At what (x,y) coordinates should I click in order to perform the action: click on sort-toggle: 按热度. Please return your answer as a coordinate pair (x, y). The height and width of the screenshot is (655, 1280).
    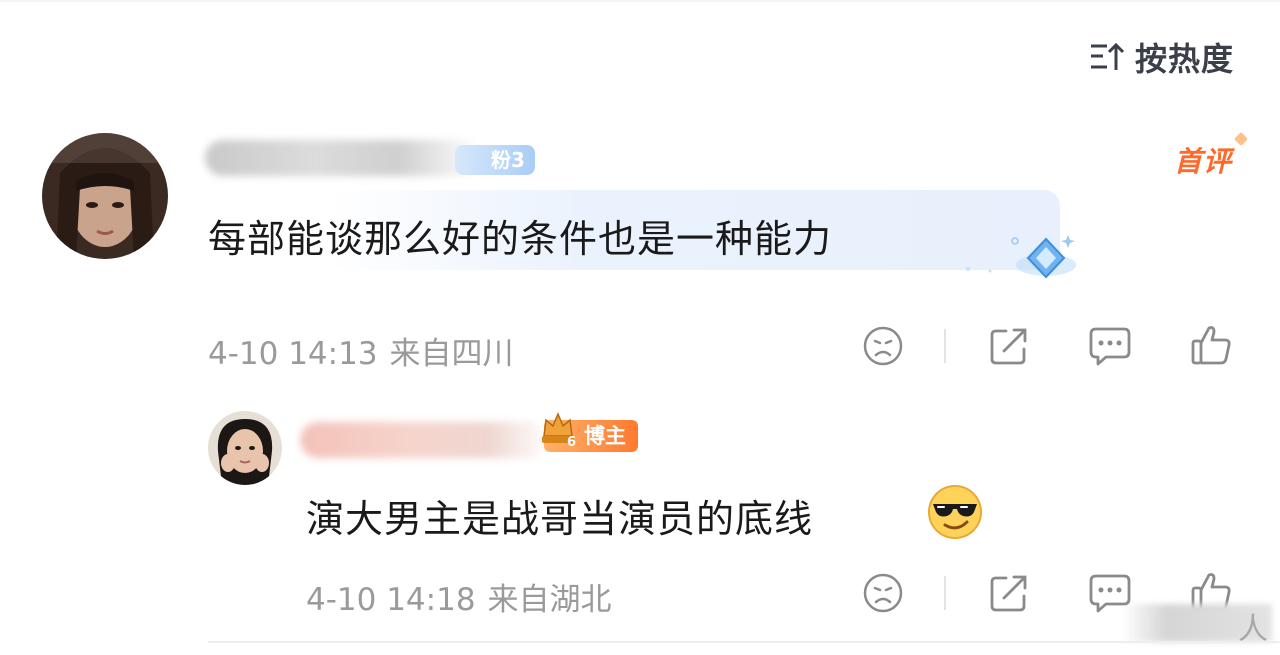
    Looking at the image, I should click on (1161, 57).